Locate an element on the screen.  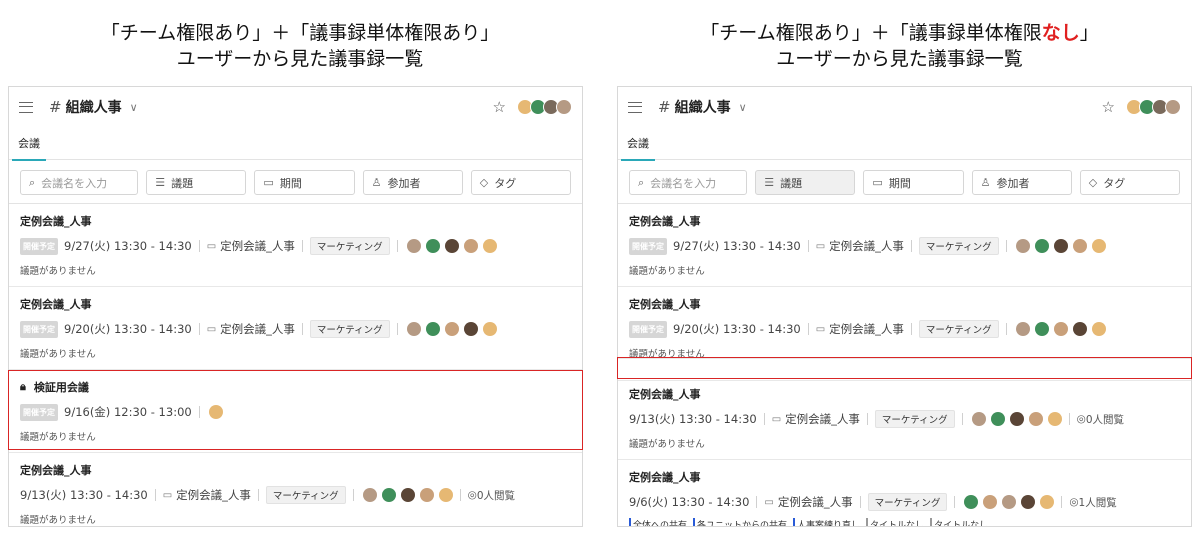
agenda-tag: タイトルなし is located at coordinates (895, 522).